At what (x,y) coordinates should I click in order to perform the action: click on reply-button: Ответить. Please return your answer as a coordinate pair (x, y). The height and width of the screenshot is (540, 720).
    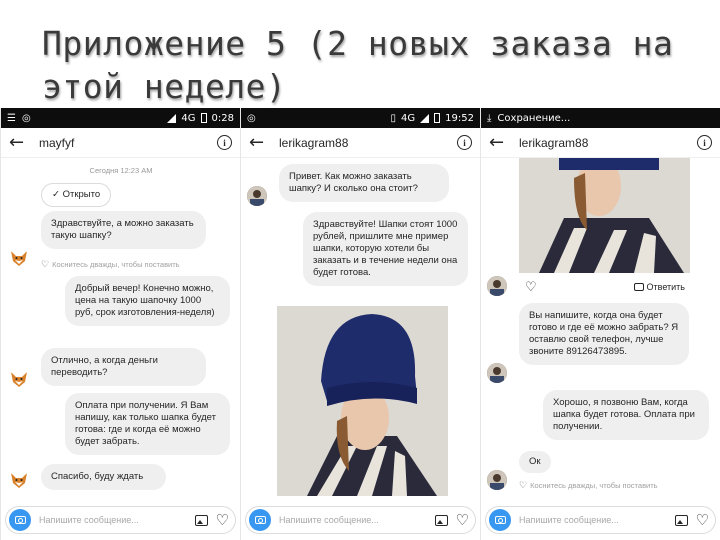
    Looking at the image, I should click on (659, 286).